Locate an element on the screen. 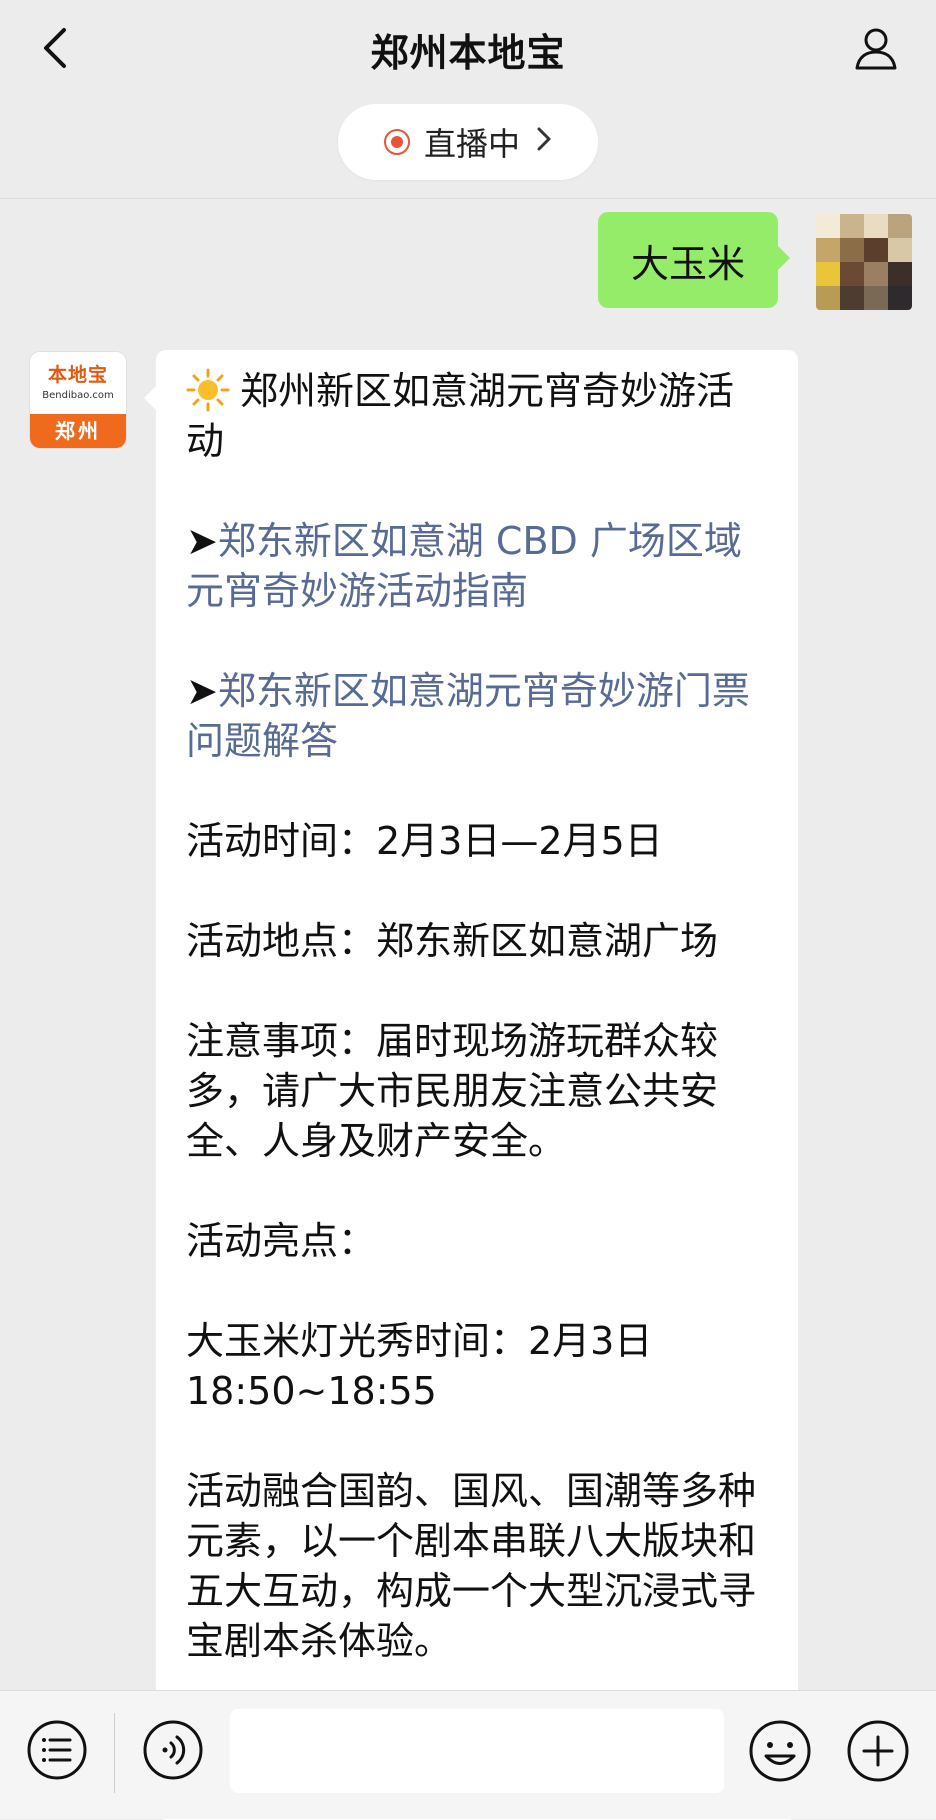  avatar-logo-sub: Bendibao.com is located at coordinates (78, 395).